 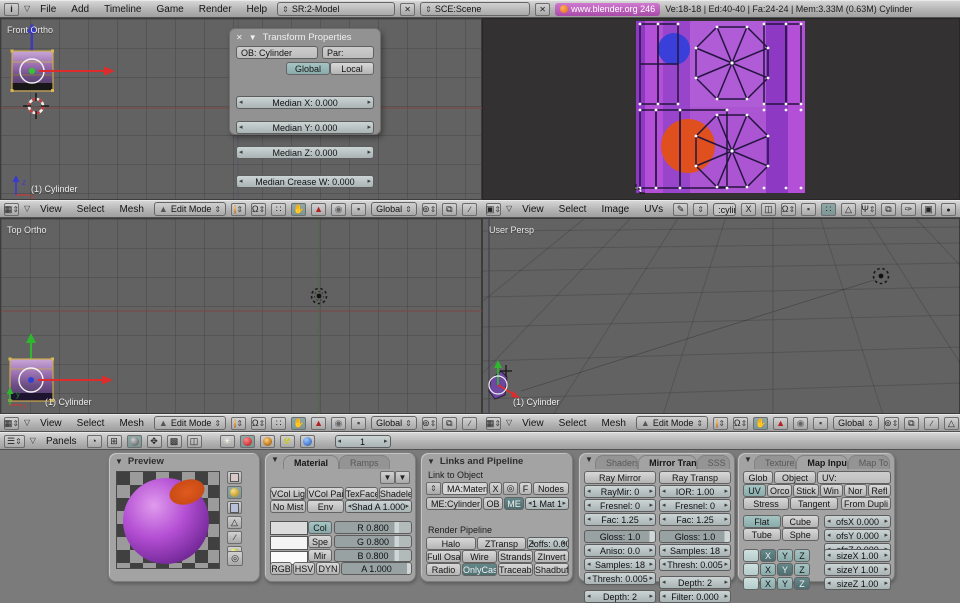 I want to click on sphe-button: Sphe, so click(x=800, y=534).